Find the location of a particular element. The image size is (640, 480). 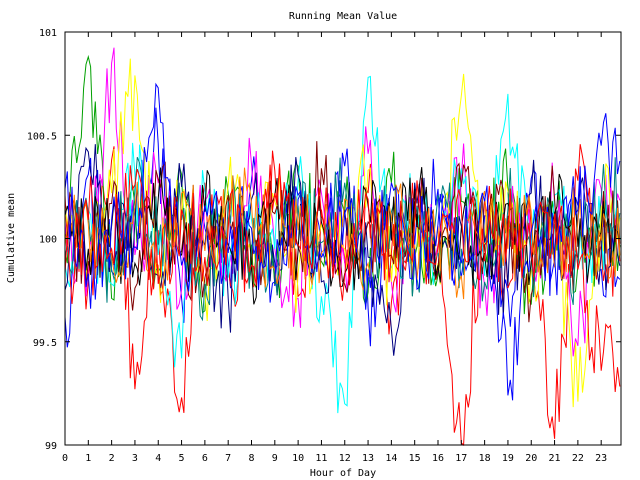

x-tick-label: 14 is located at coordinates (391, 458).